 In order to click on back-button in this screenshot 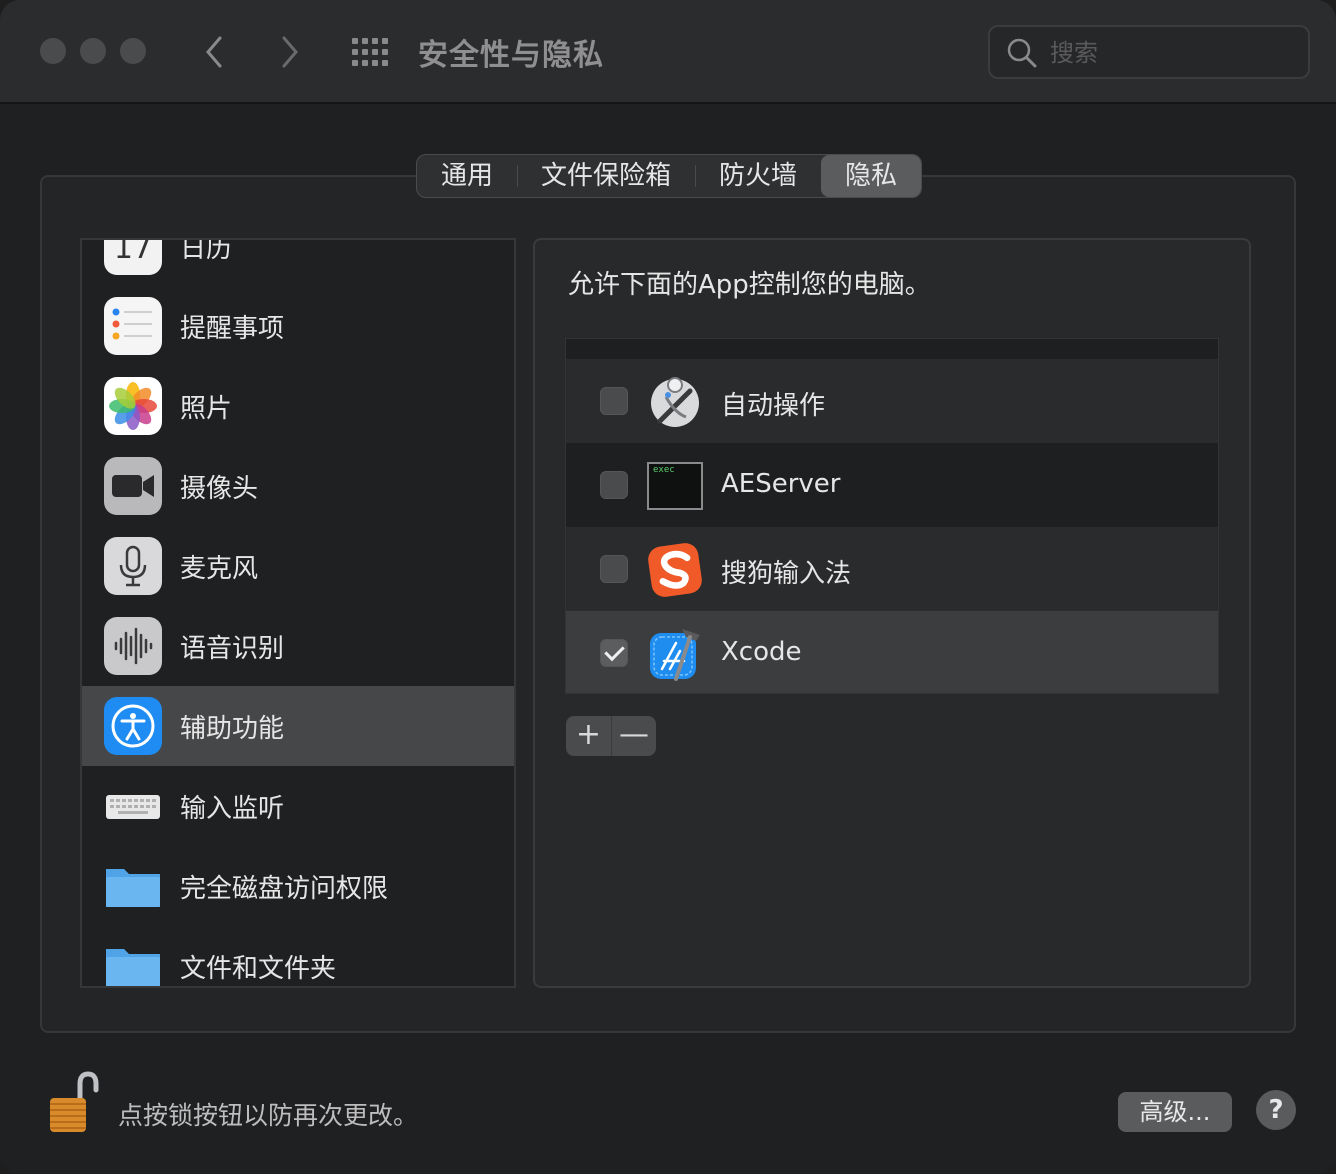, I will do `click(215, 52)`.